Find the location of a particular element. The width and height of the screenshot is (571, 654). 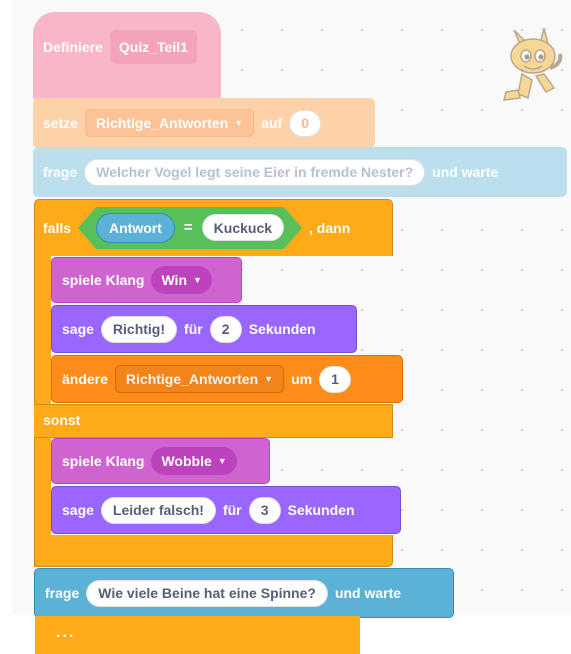

change-variable-block: ändere Richtige_Antworten ▼ um 1 is located at coordinates (227, 379).